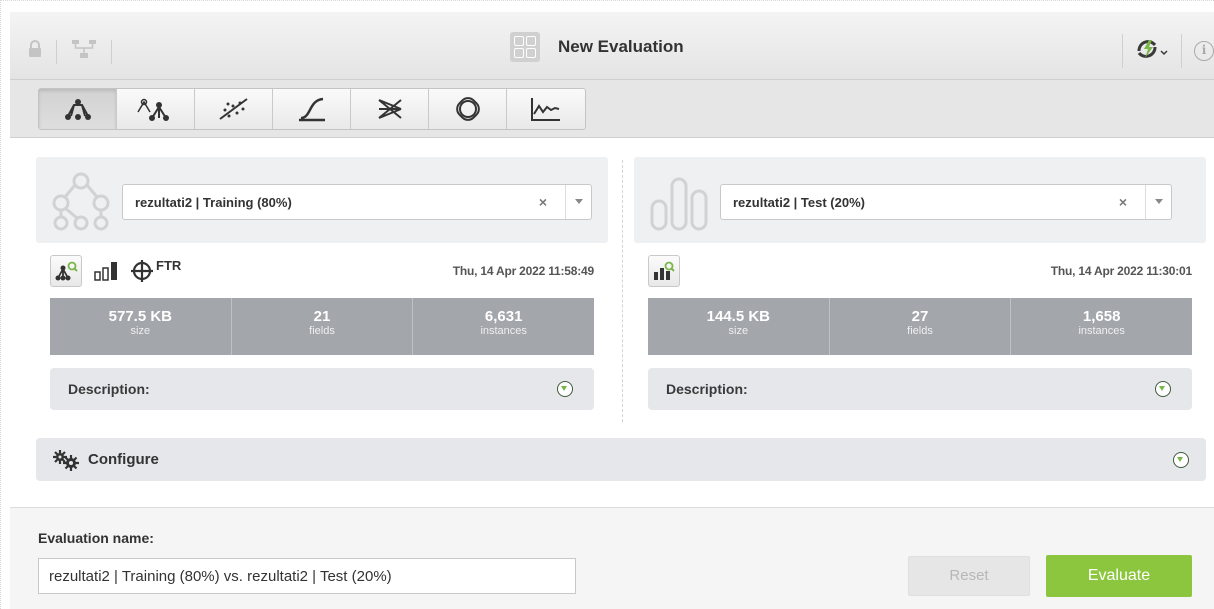 The height and width of the screenshot is (609, 1214). Describe the element at coordinates (152, 109) in the screenshot. I see `ensemble-icon` at that location.